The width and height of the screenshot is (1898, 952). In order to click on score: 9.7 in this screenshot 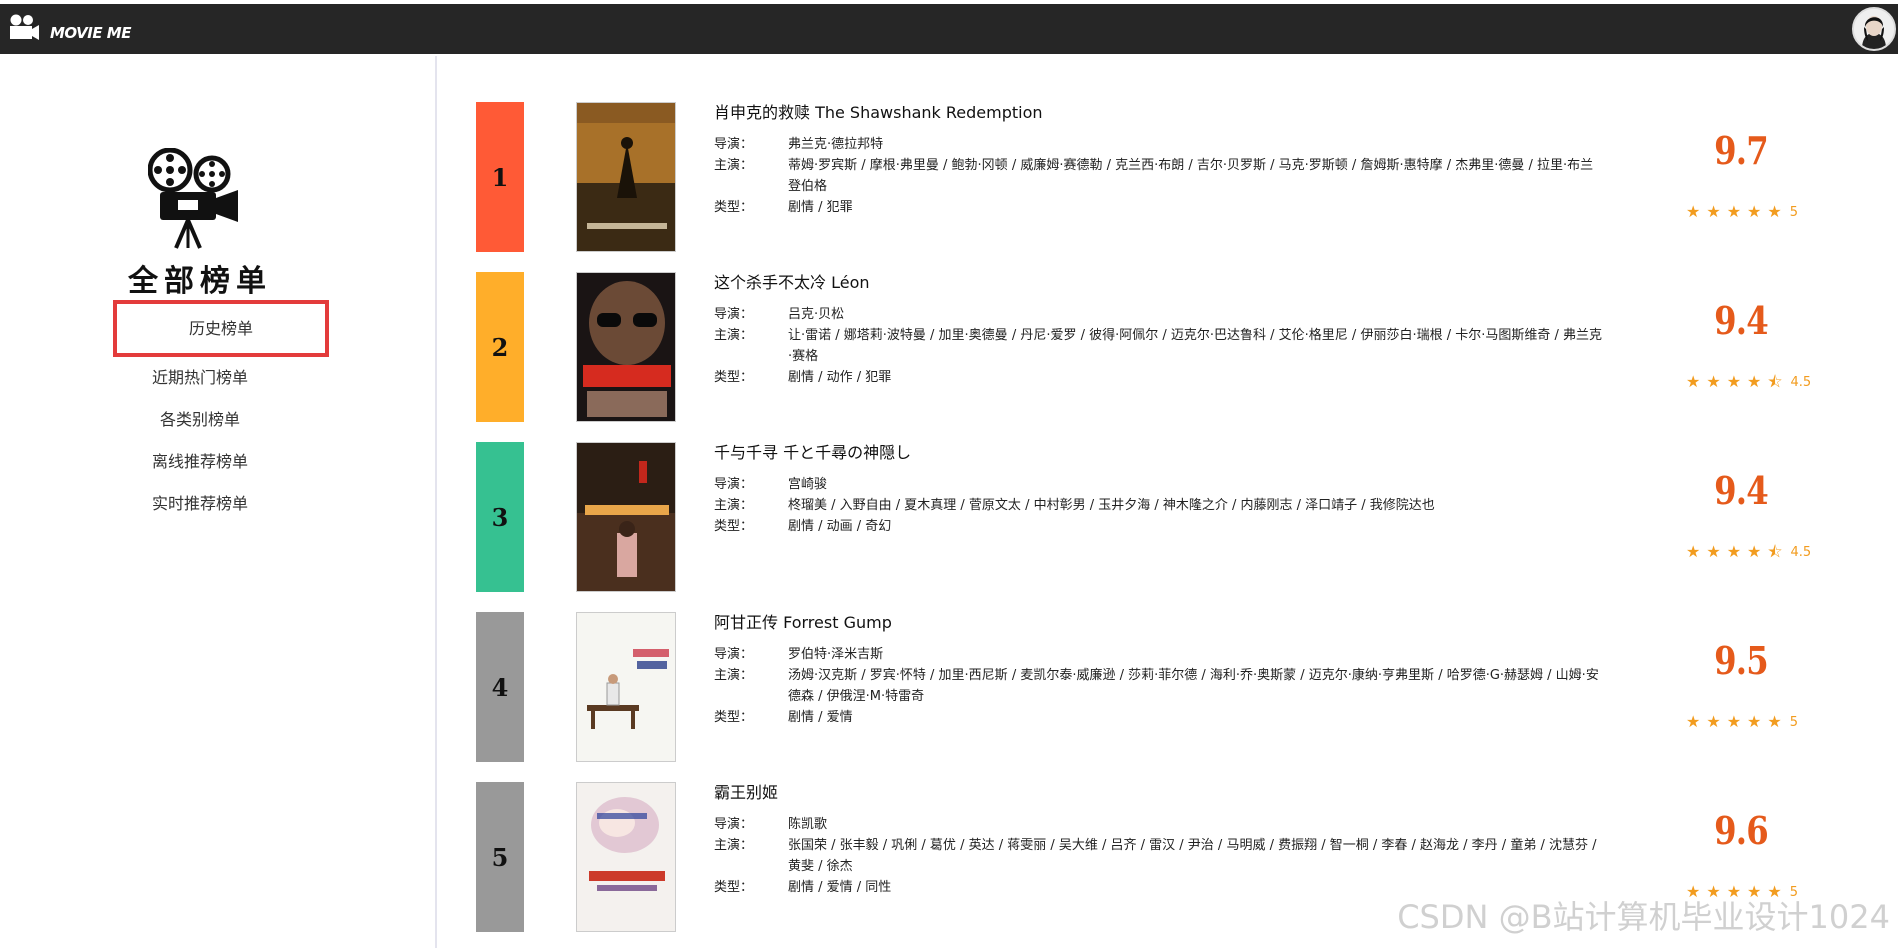, I will do `click(1741, 150)`.